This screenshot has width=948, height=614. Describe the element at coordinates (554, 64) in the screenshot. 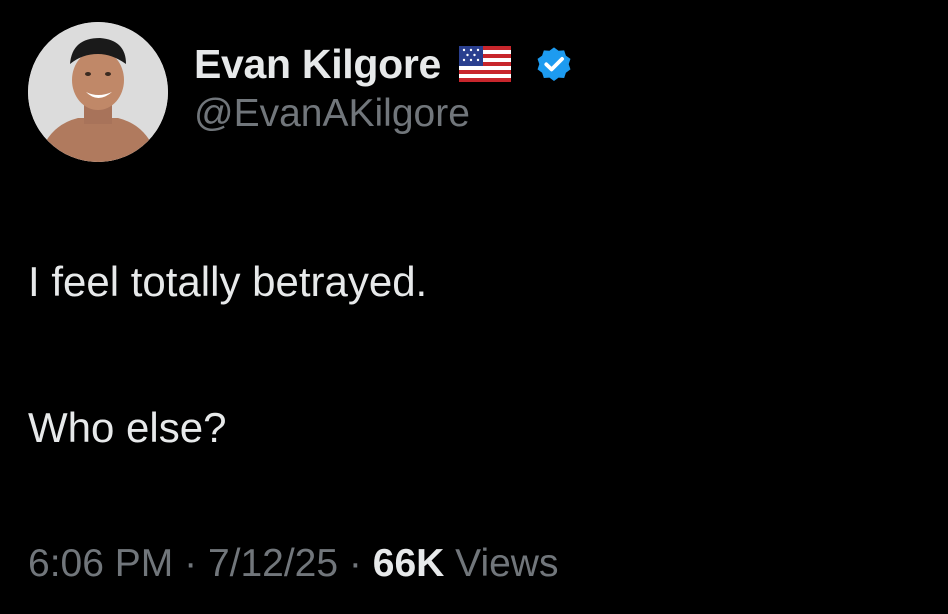

I see `verified-badge-icon` at that location.